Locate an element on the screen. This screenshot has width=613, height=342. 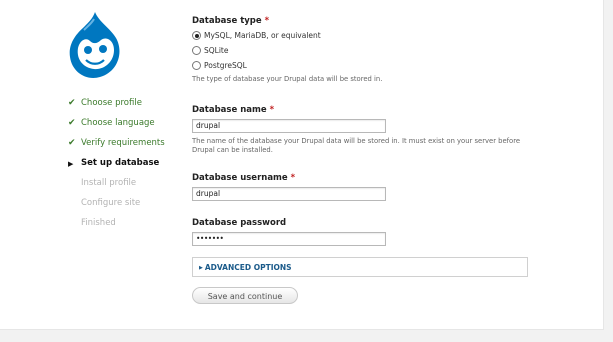
step-label: Choose language is located at coordinates (118, 123).